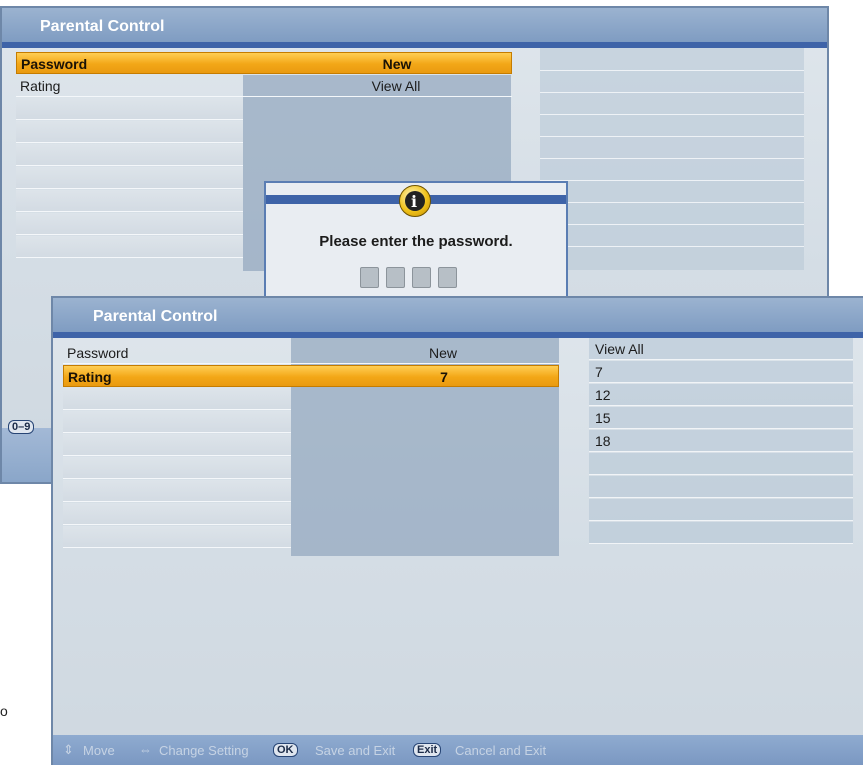 This screenshot has width=863, height=765. I want to click on help-cancel-exit: Cancel and Exit, so click(501, 750).